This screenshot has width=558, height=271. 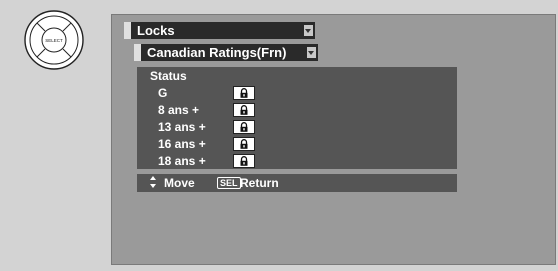 I want to click on menu-canadian-ratings: Canadian Ratings(Frn), so click(x=226, y=52).